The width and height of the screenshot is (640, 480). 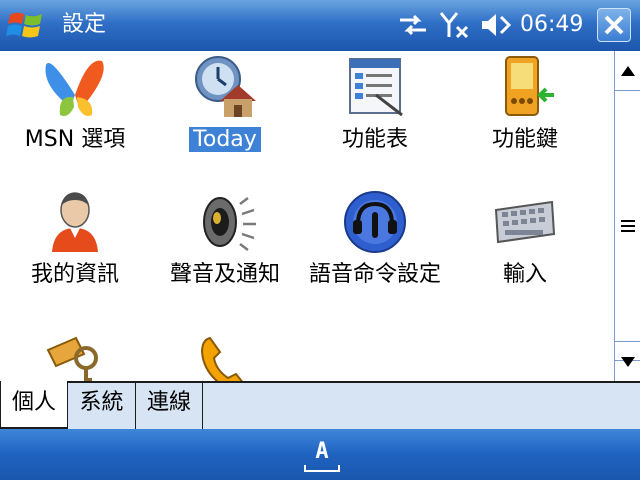 I want to click on sounds-notifications-item: 聲音及通知, so click(x=225, y=251).